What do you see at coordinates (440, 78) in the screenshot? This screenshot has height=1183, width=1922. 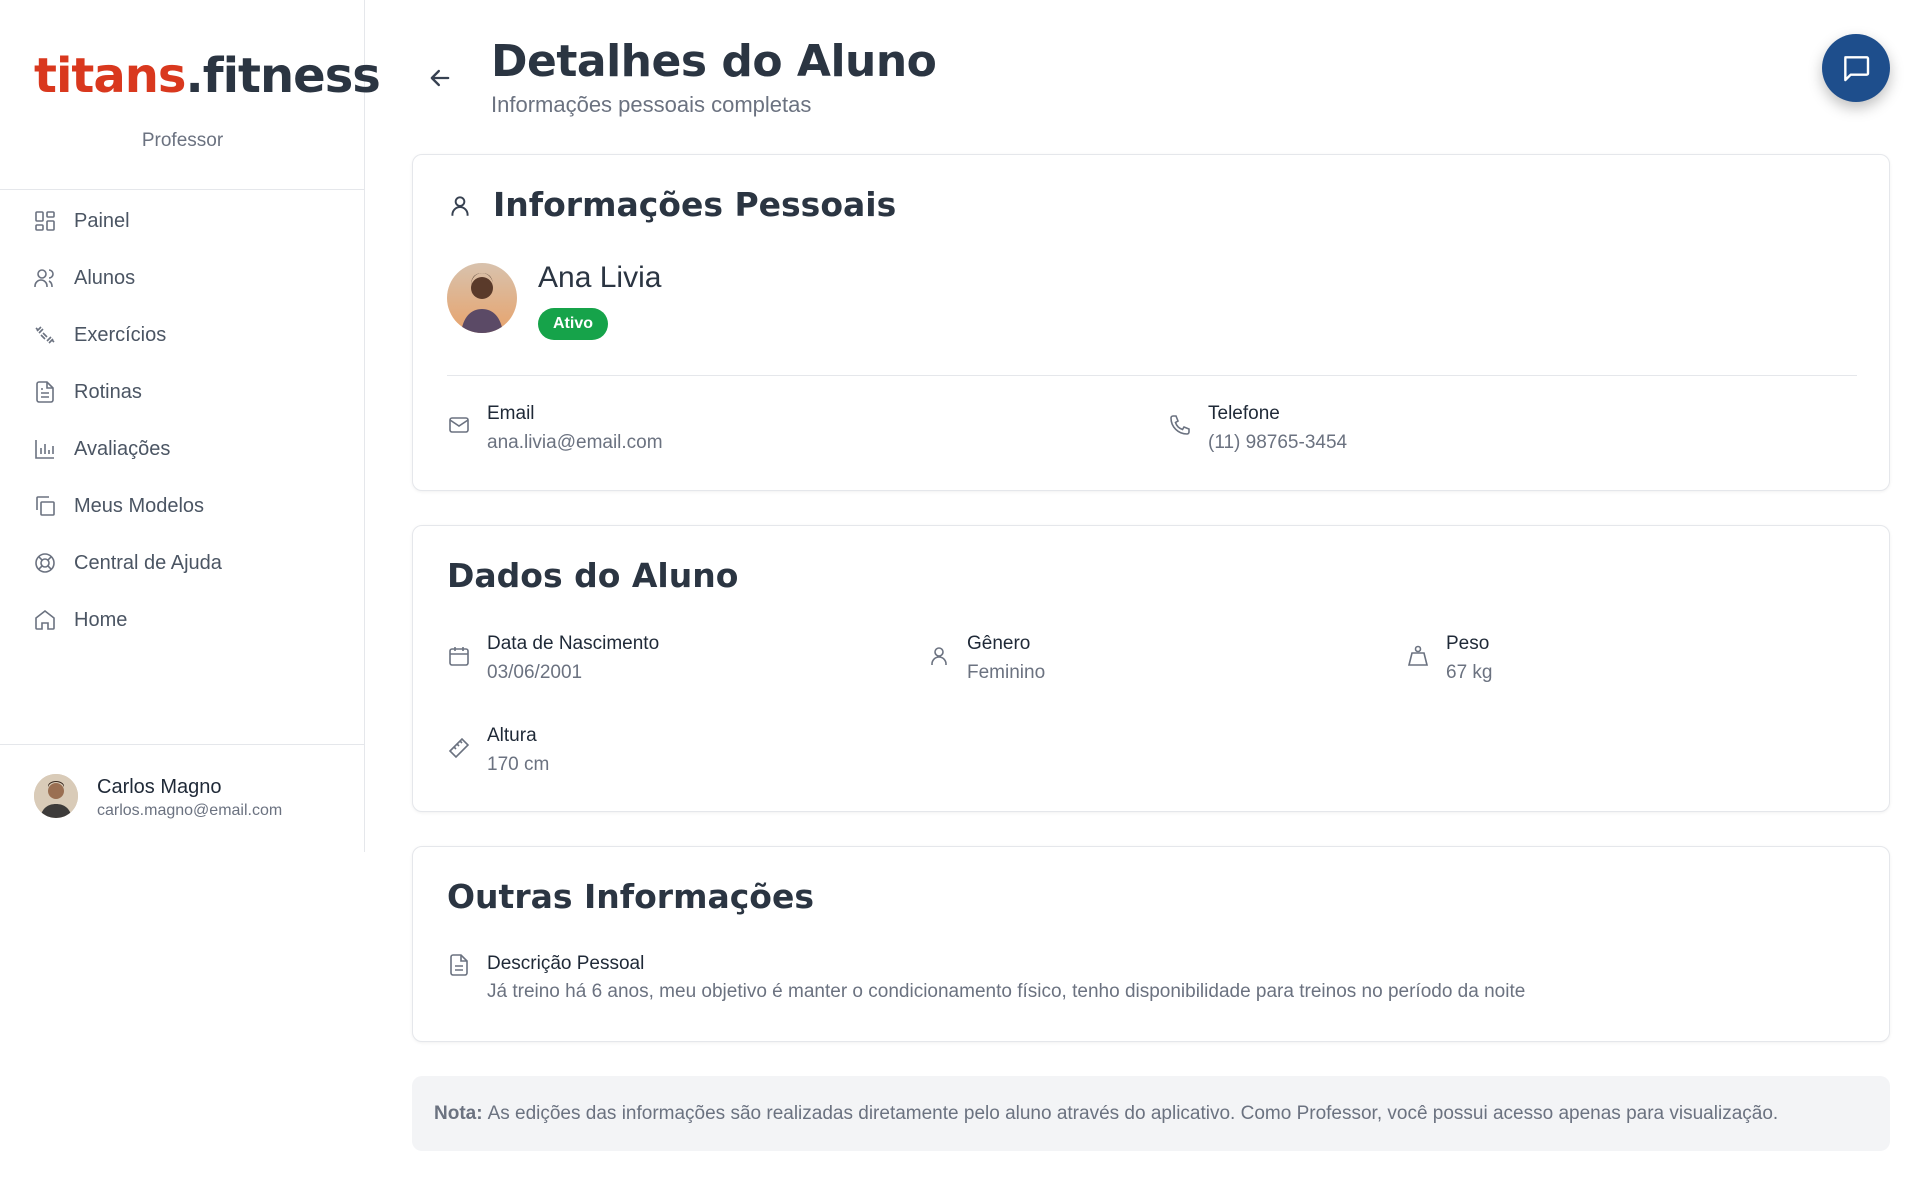 I see `back-arrow-icon` at bounding box center [440, 78].